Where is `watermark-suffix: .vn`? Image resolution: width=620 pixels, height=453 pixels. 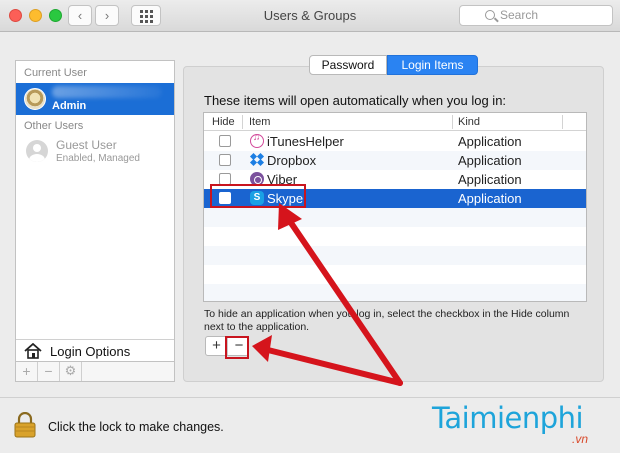
watermark-suffix: .vn is located at coordinates (580, 439).